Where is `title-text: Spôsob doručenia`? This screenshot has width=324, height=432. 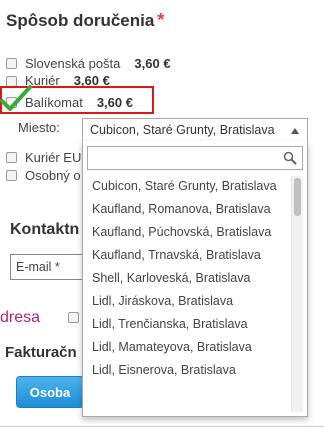 title-text: Spôsob doručenia is located at coordinates (80, 20).